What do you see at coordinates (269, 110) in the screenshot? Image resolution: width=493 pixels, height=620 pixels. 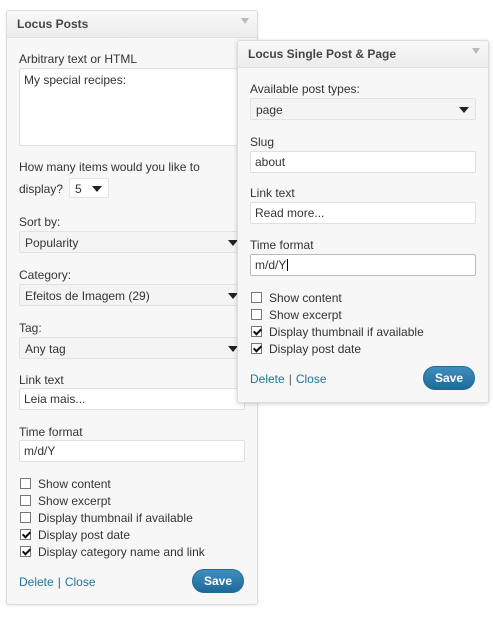 I see `post-types-value: page` at bounding box center [269, 110].